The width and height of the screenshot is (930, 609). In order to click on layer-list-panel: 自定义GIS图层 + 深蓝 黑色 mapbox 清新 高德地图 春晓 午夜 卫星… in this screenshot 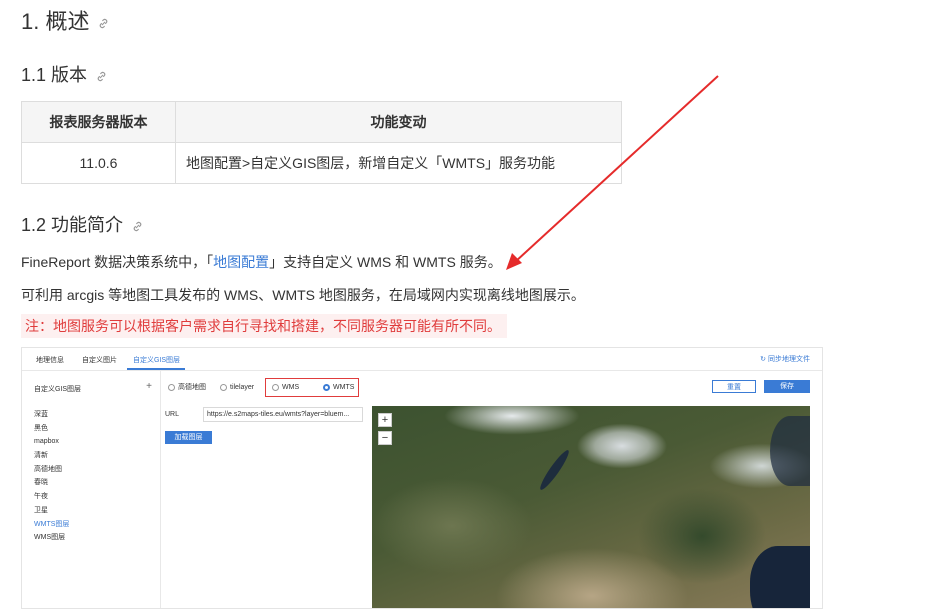, I will do `click(91, 489)`.